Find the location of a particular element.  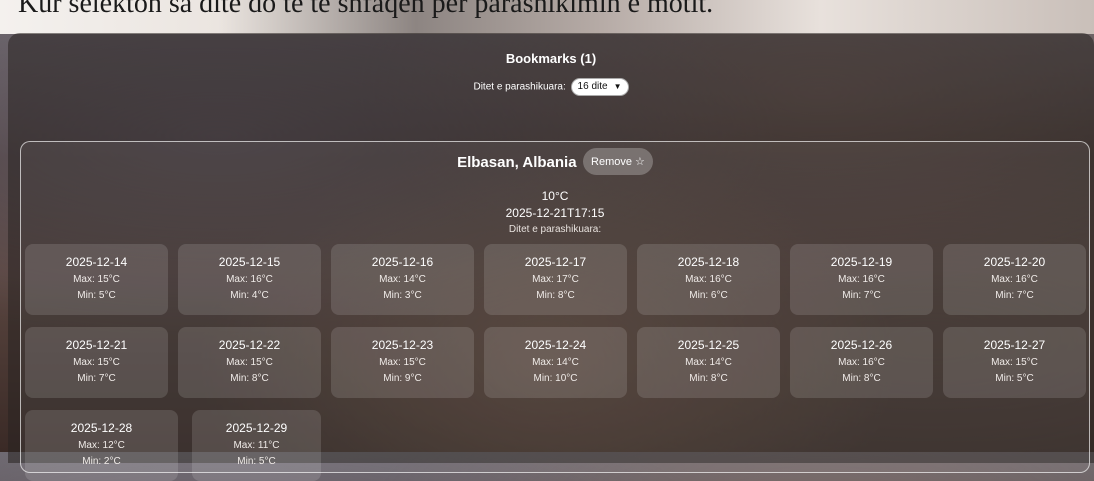

forecast-min: Min: 4°C is located at coordinates (249, 295).